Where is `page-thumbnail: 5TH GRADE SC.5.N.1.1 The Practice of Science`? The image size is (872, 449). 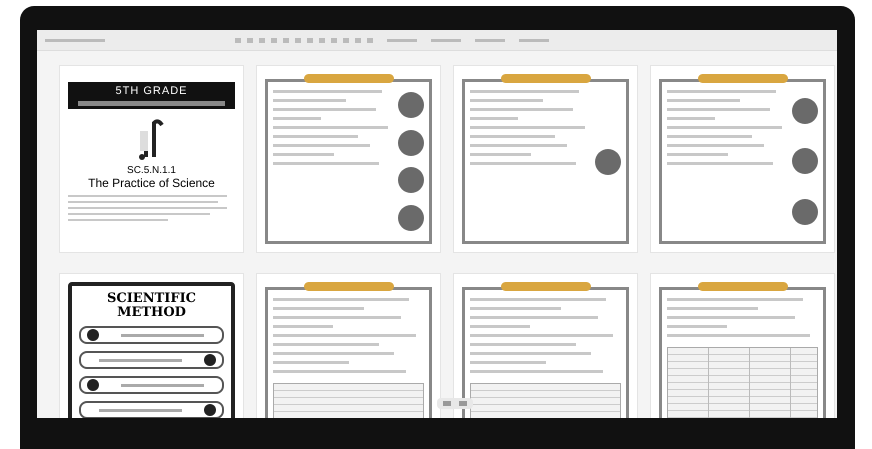
page-thumbnail: 5TH GRADE SC.5.N.1.1 The Practice of Science is located at coordinates (151, 159).